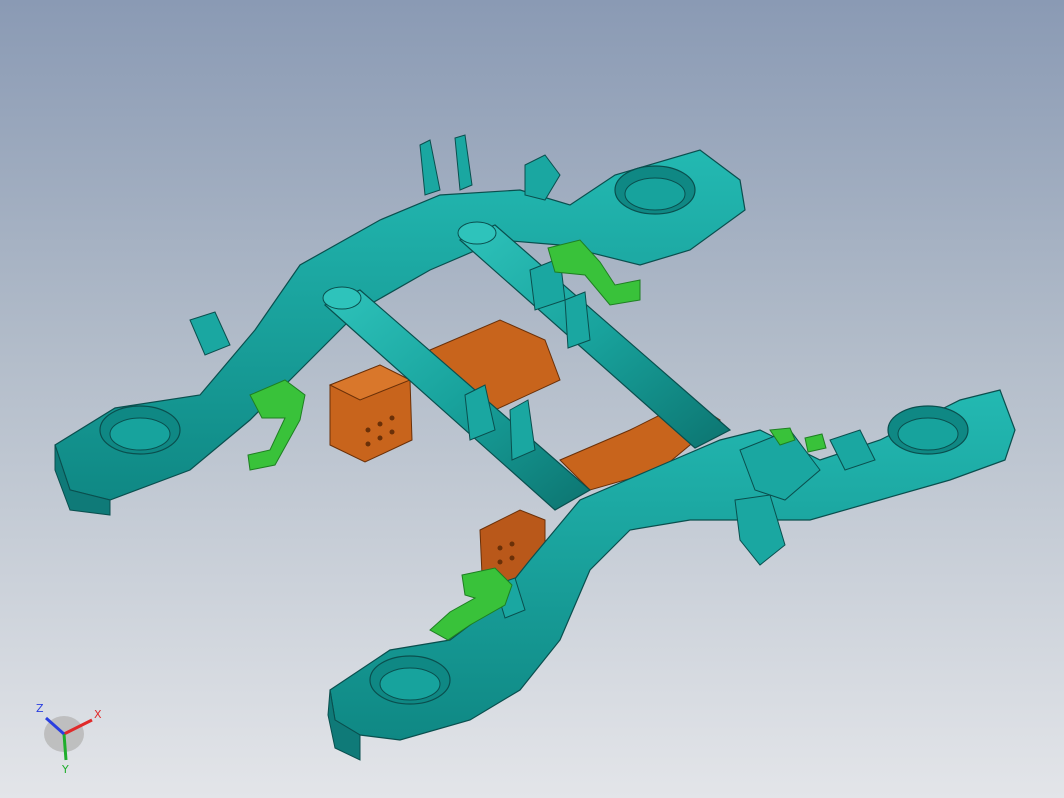  Describe the element at coordinates (69, 739) in the screenshot. I see `axis-triad-graphic: X Y Z` at that location.